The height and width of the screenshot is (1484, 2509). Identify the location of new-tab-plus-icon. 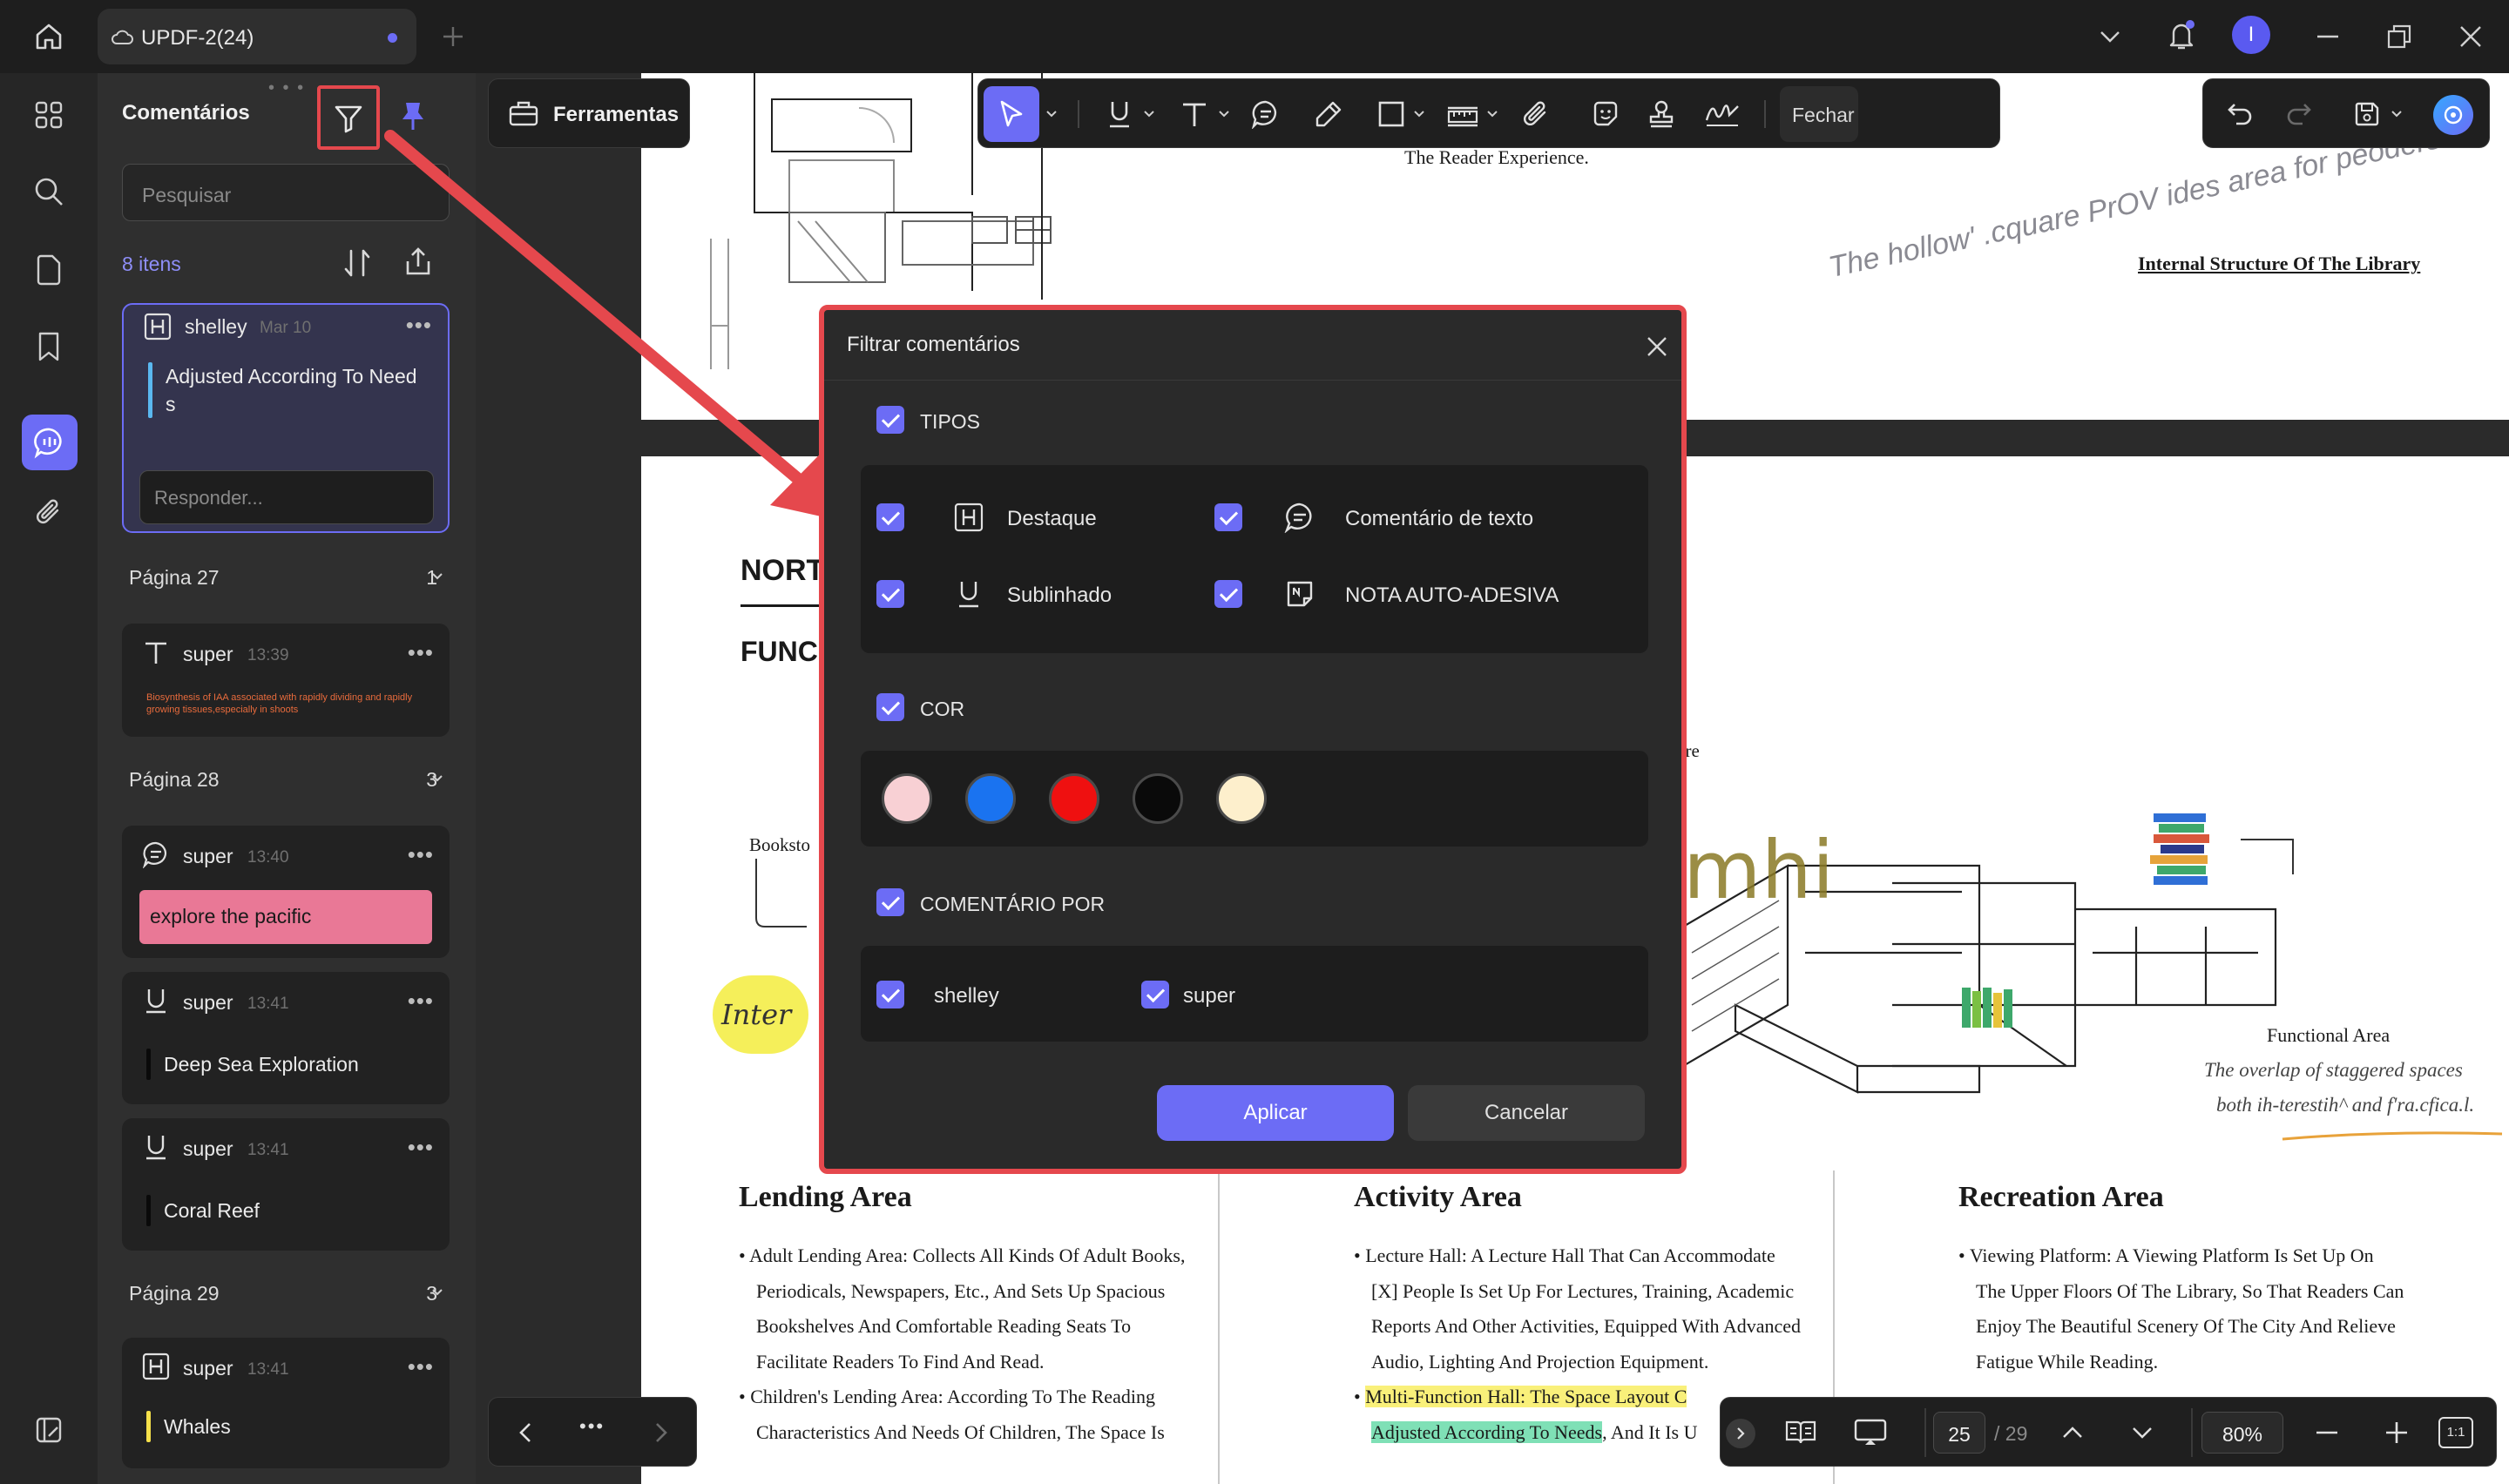
(453, 36).